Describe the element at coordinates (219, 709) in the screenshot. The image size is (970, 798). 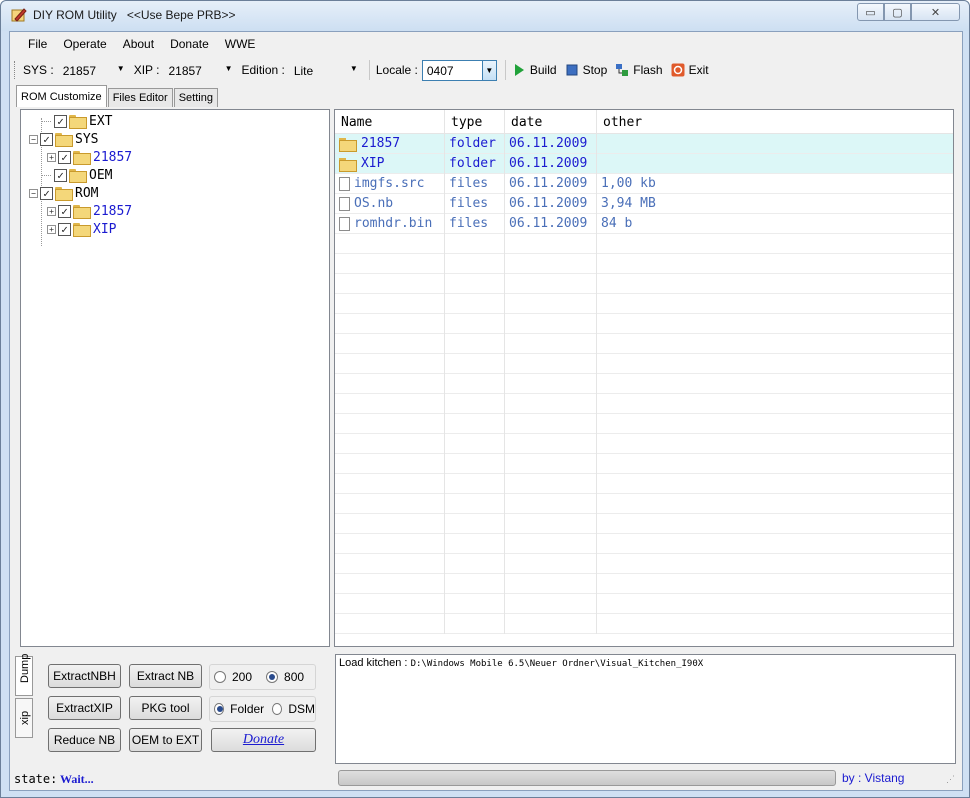
I see `radio-folder` at that location.